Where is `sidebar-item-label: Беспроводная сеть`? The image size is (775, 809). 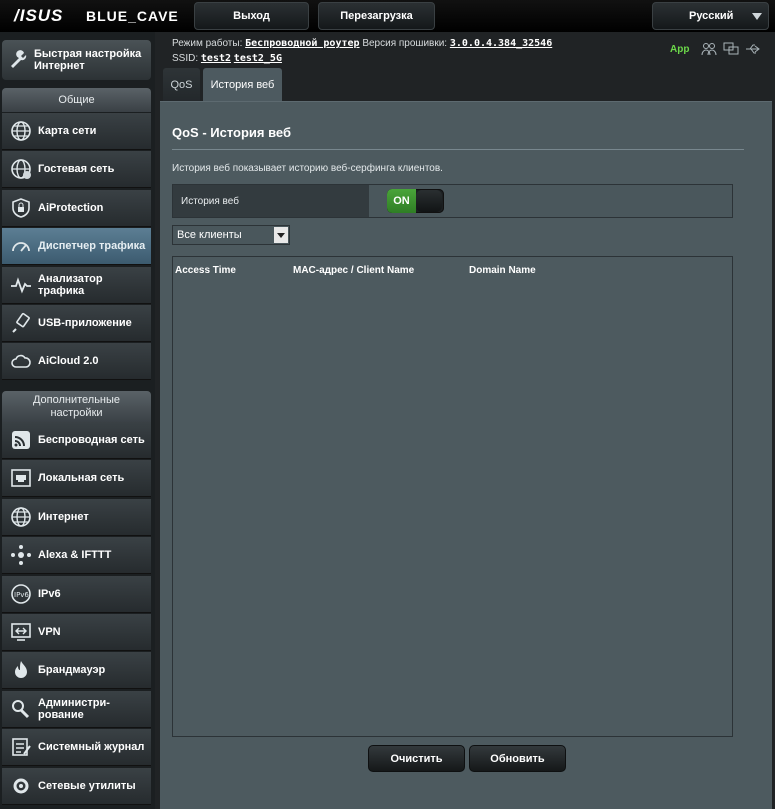
sidebar-item-label: Беспроводная сеть is located at coordinates (91, 440).